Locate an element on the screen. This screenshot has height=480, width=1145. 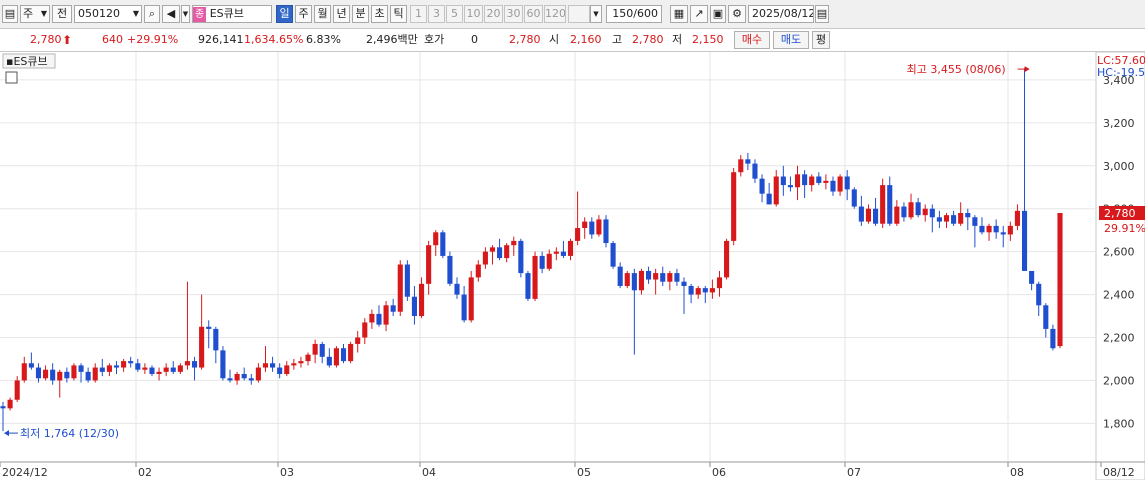
interval-button: 3 is located at coordinates (436, 14).